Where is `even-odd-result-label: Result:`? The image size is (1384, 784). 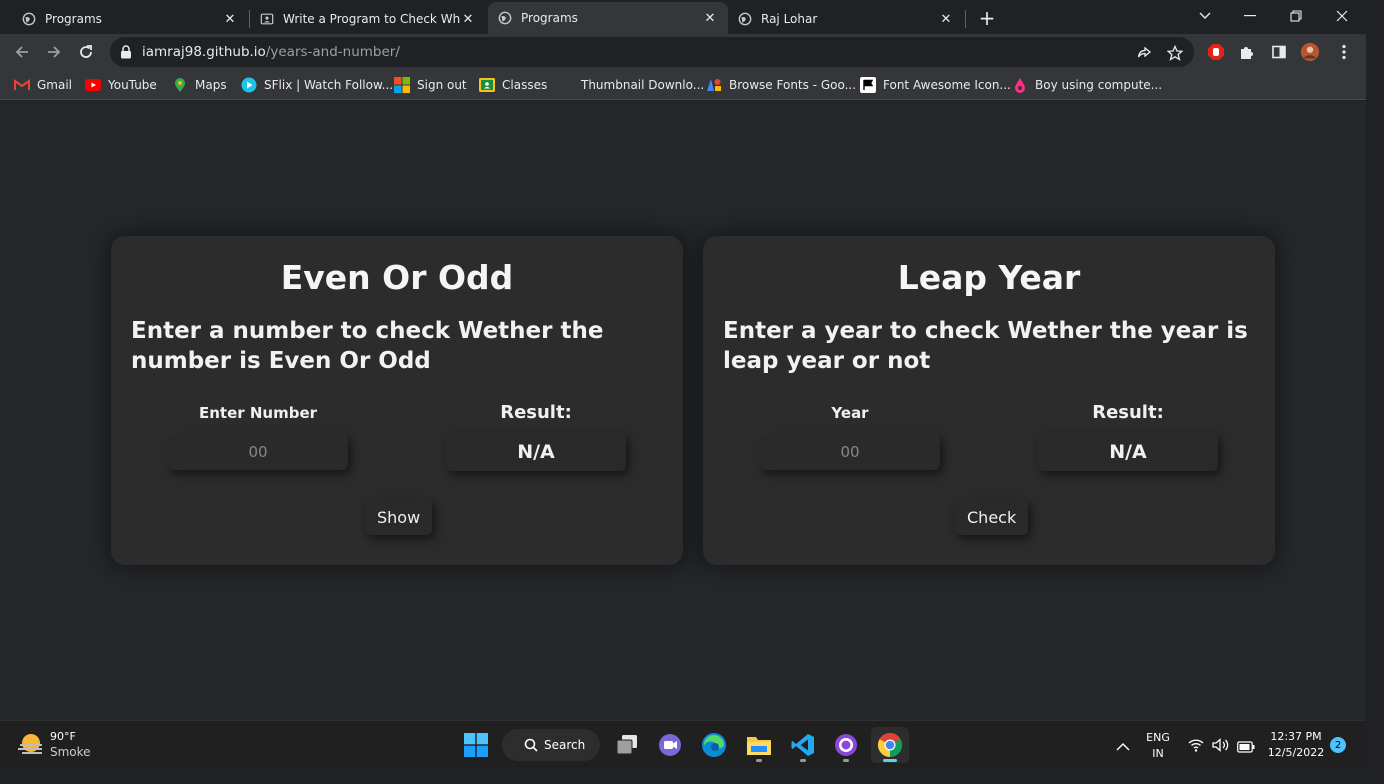 even-odd-result-label: Result: is located at coordinates (536, 412).